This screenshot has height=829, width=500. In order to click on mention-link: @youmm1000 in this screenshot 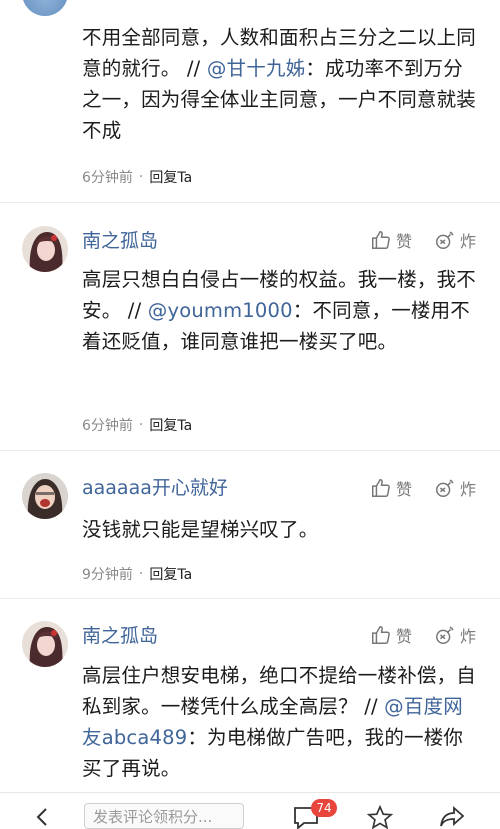, I will do `click(220, 310)`.